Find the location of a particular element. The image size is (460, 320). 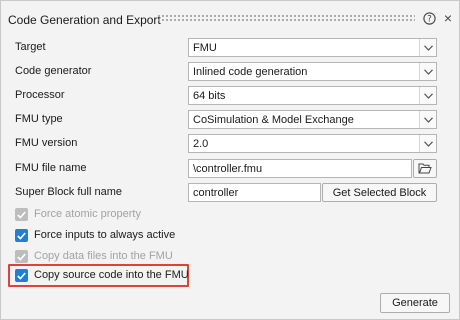

code-generator-dropdown: Inlined code generation is located at coordinates (312, 71).